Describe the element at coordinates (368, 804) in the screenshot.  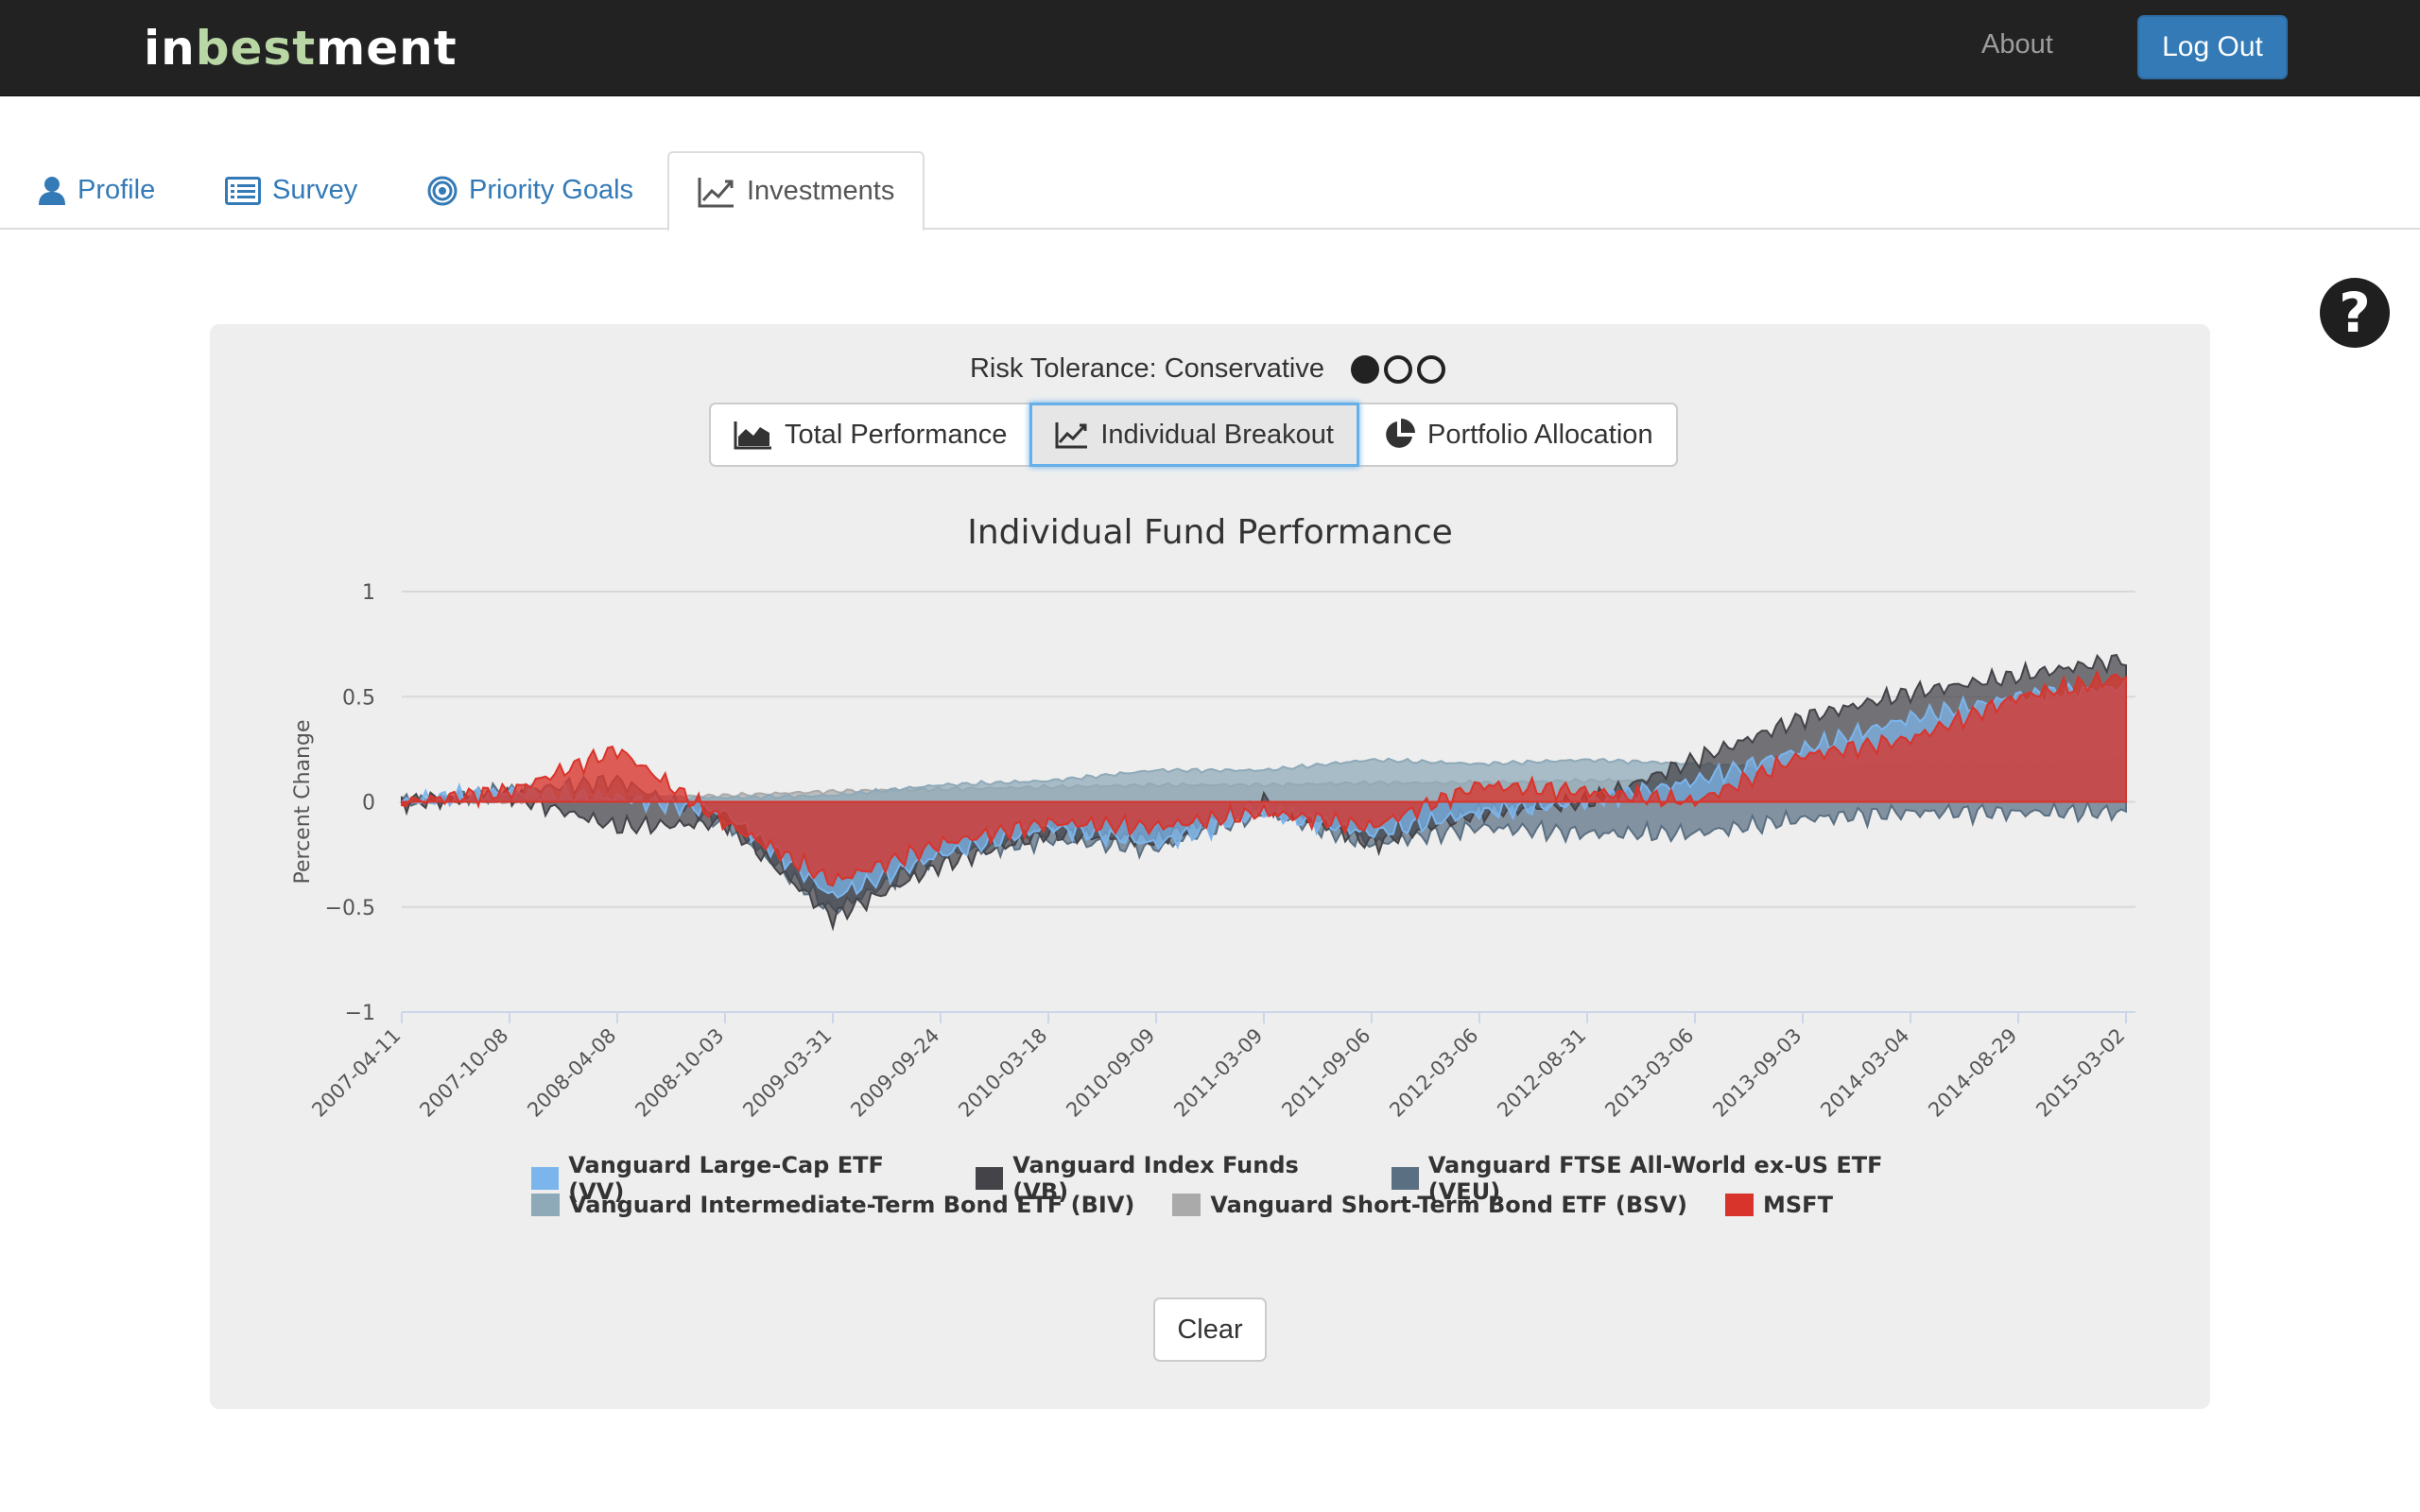
I see `y-tick-label: 0` at that location.